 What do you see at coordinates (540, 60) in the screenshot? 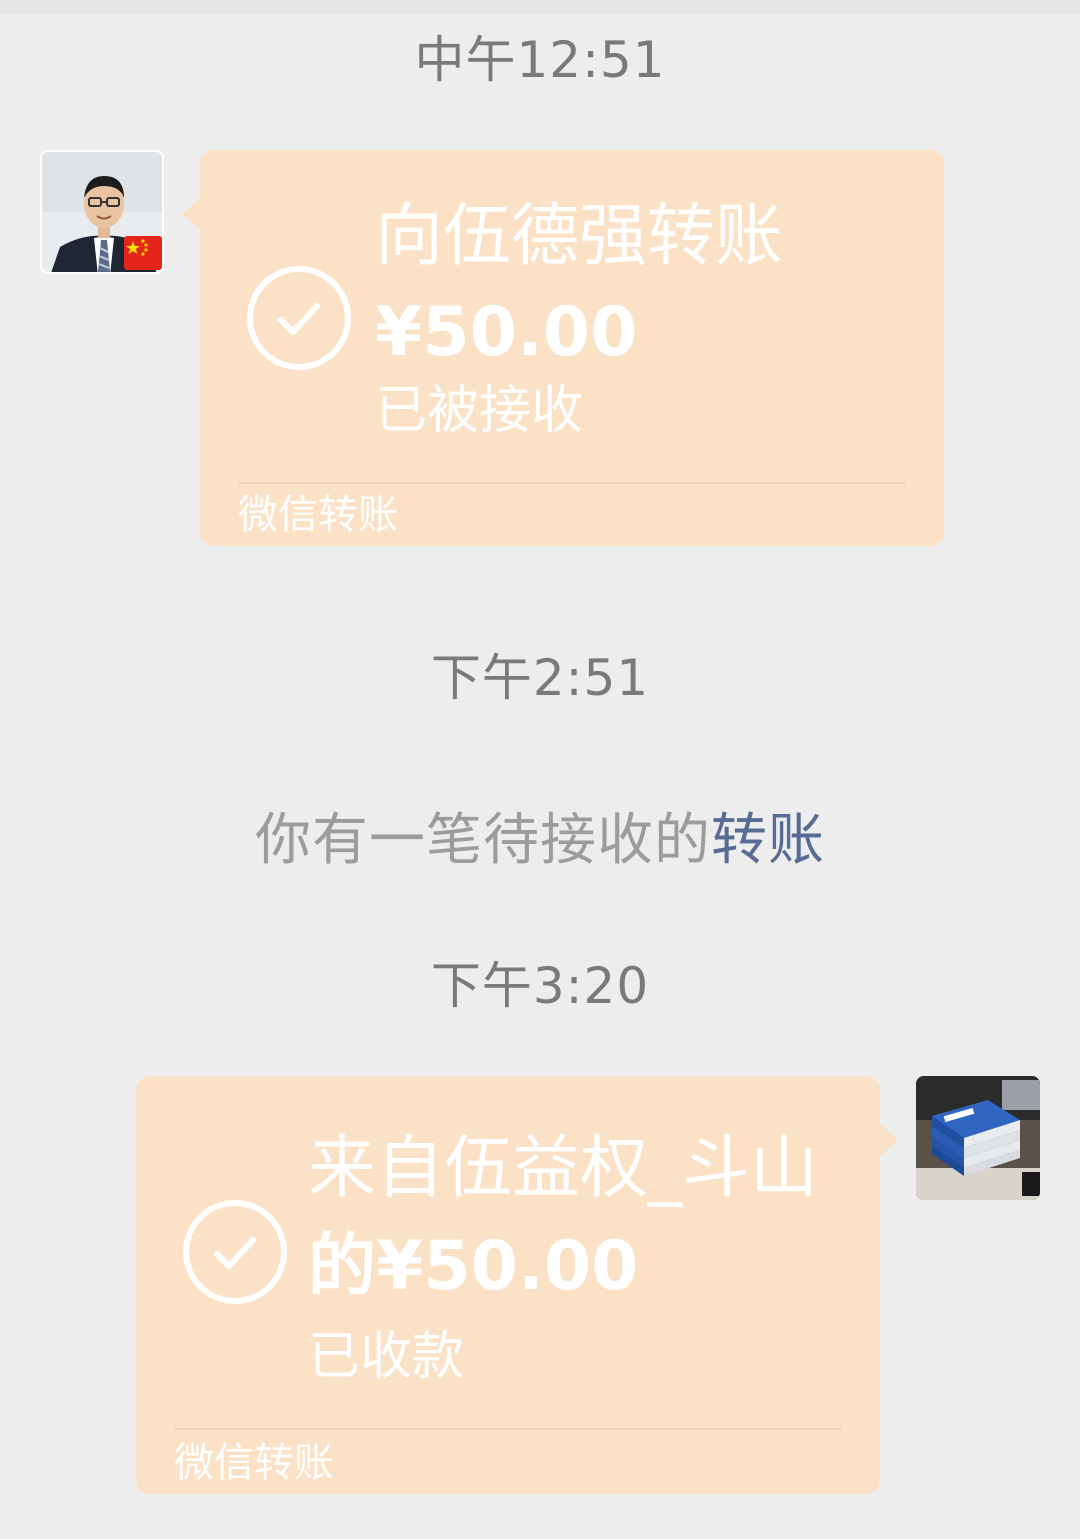
I see `timestamp: 中午12:51` at bounding box center [540, 60].